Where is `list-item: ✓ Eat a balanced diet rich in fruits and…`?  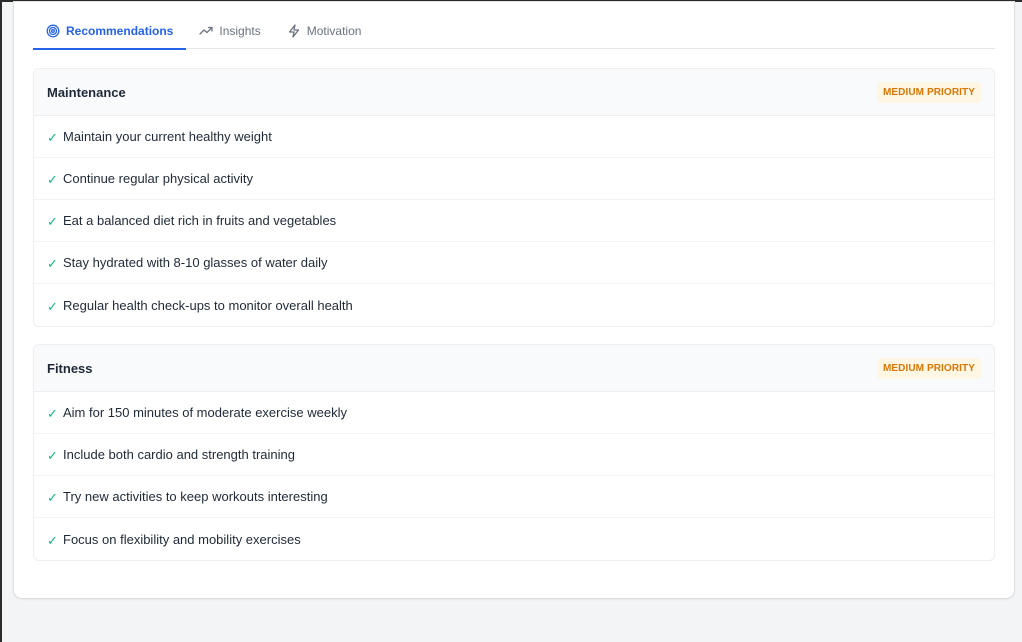
list-item: ✓ Eat a balanced diet rich in fruits and… is located at coordinates (514, 221).